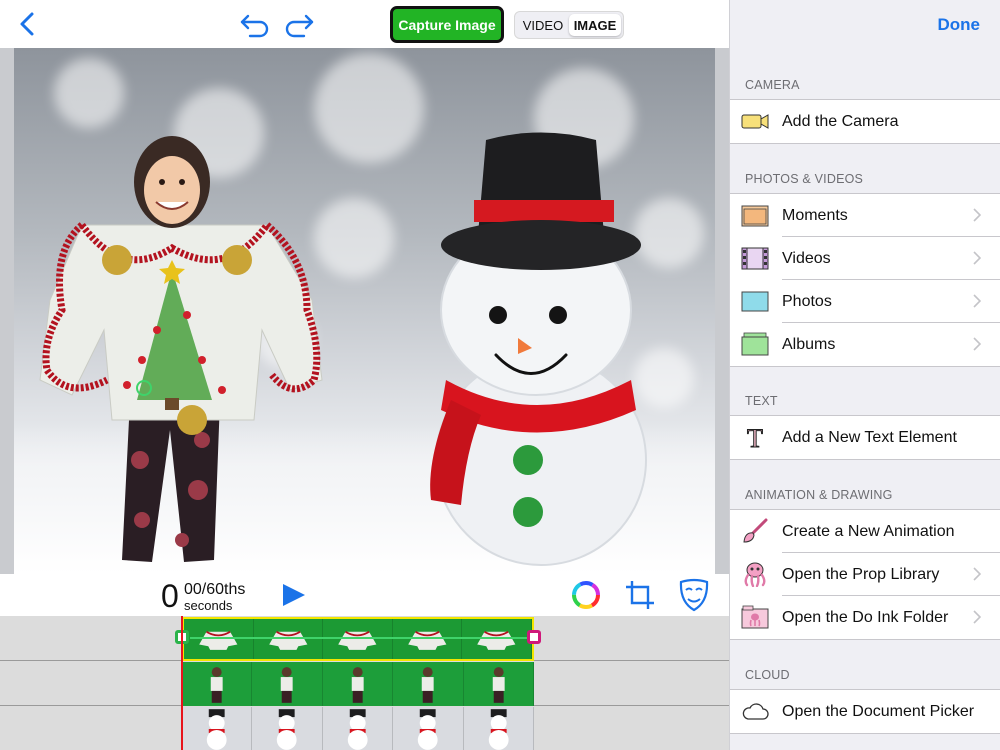 This screenshot has width=1000, height=750. What do you see at coordinates (586, 595) in the screenshot?
I see `color-wheel-icon` at bounding box center [586, 595].